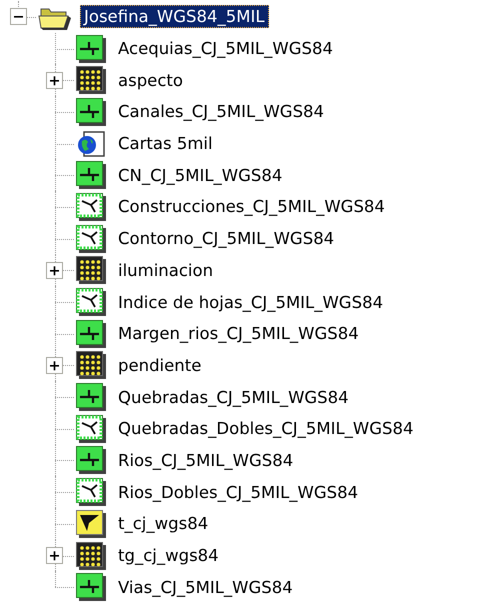  What do you see at coordinates (168, 556) in the screenshot?
I see `tree-item: tg_cj_wgs84` at bounding box center [168, 556].